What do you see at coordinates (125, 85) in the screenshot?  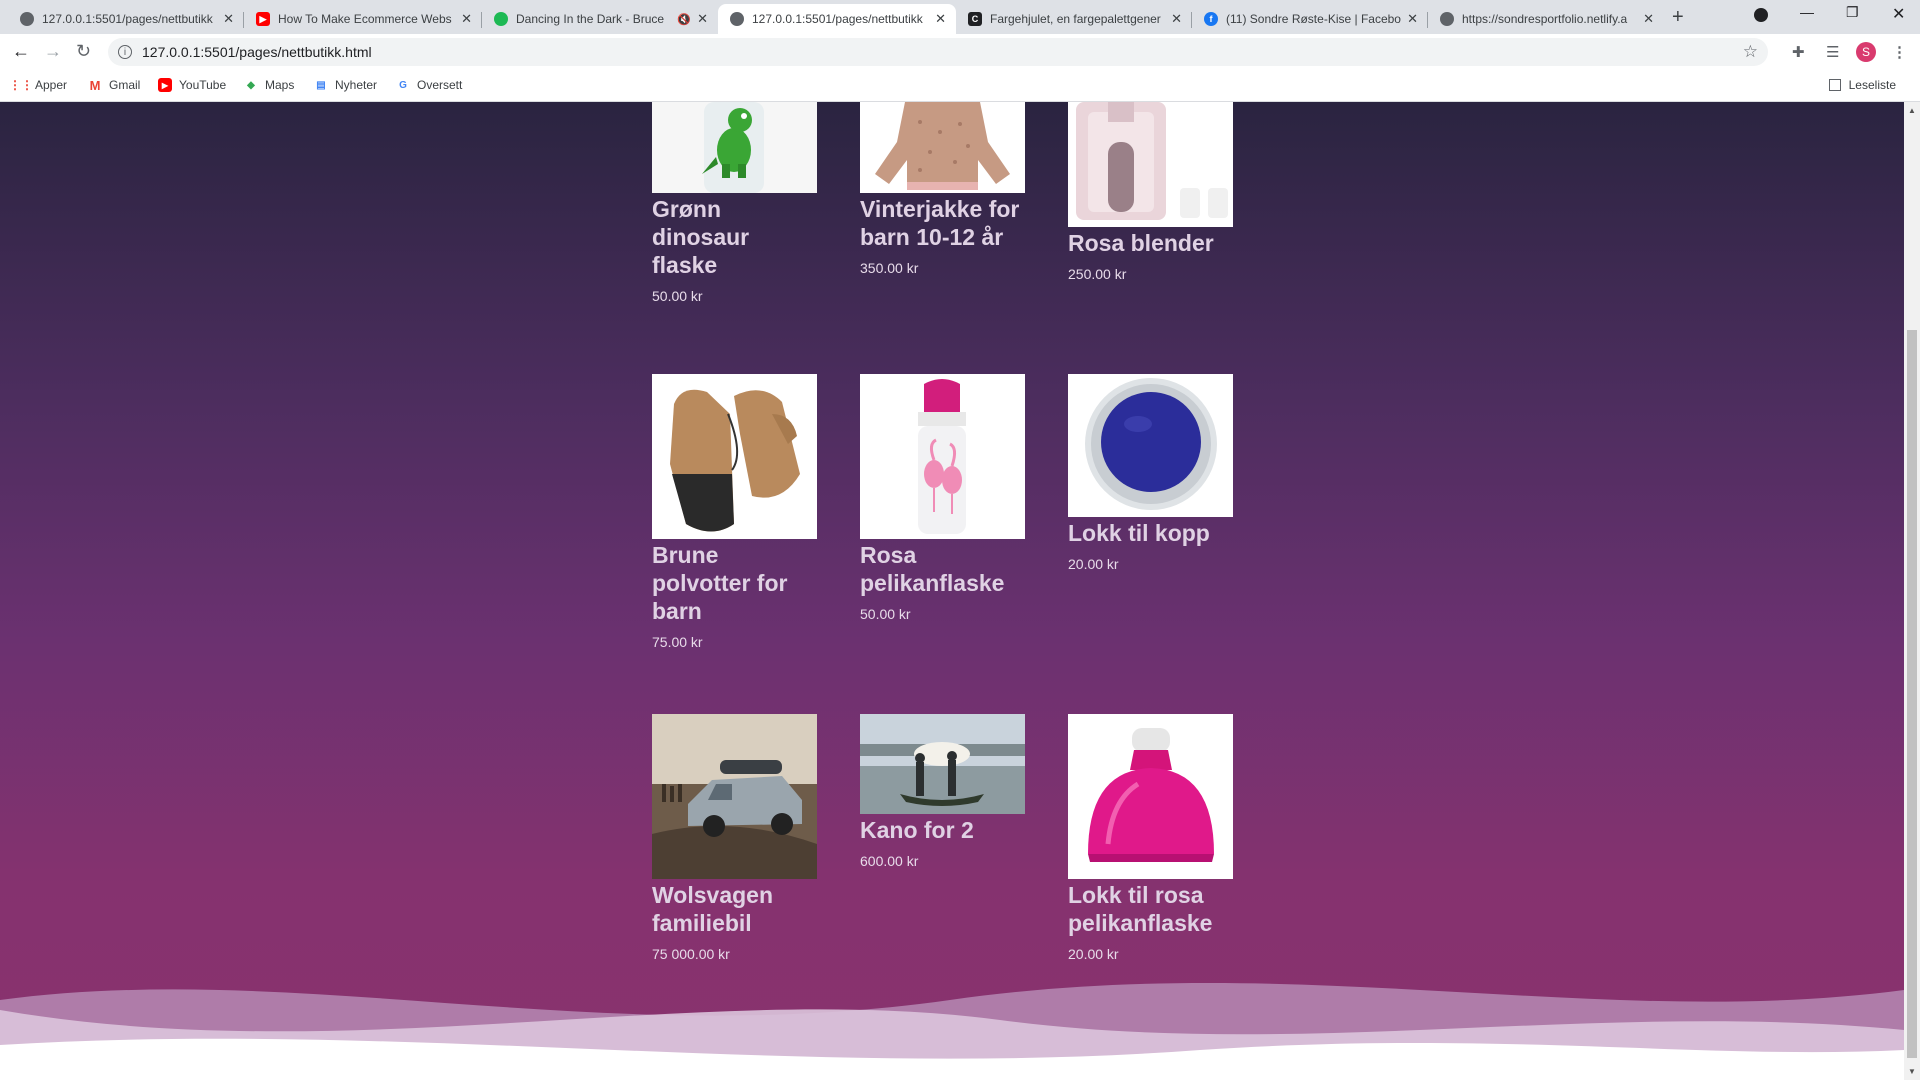 I see `bookmark-label: Gmail` at bounding box center [125, 85].